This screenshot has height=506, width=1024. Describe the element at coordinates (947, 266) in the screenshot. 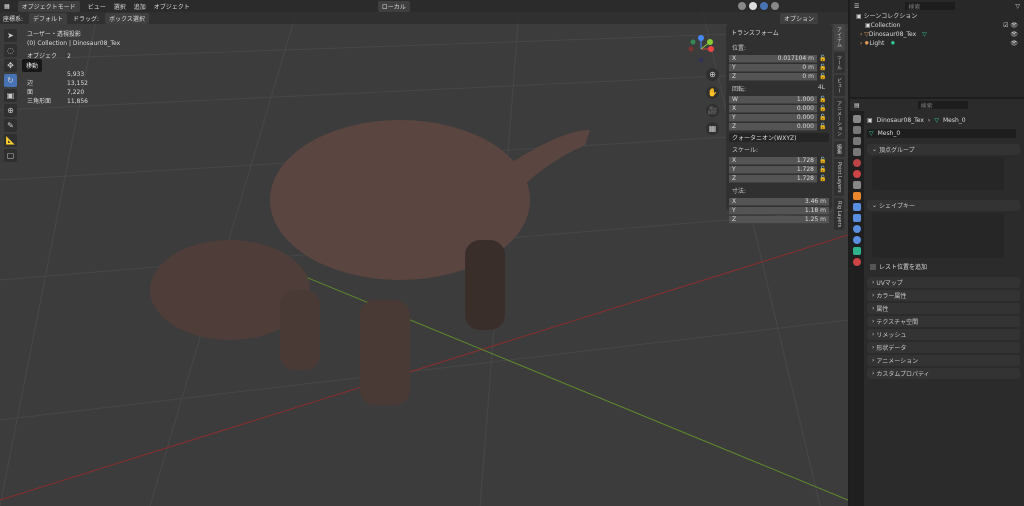

I see `rest-position-checkbox: レスト位置を追加` at that location.